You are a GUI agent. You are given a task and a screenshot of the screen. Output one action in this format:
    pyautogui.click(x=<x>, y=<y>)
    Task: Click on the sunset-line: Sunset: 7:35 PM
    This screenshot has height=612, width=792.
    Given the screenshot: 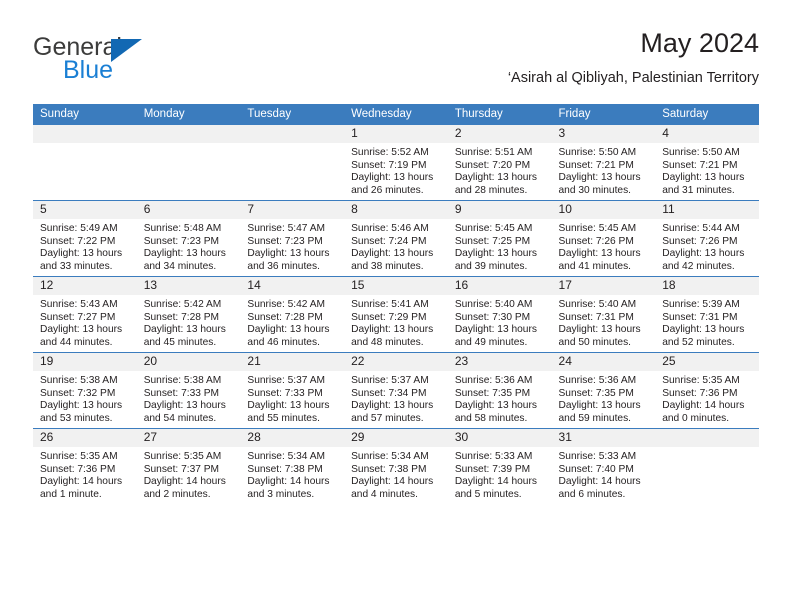 What is the action you would take?
    pyautogui.click(x=492, y=393)
    